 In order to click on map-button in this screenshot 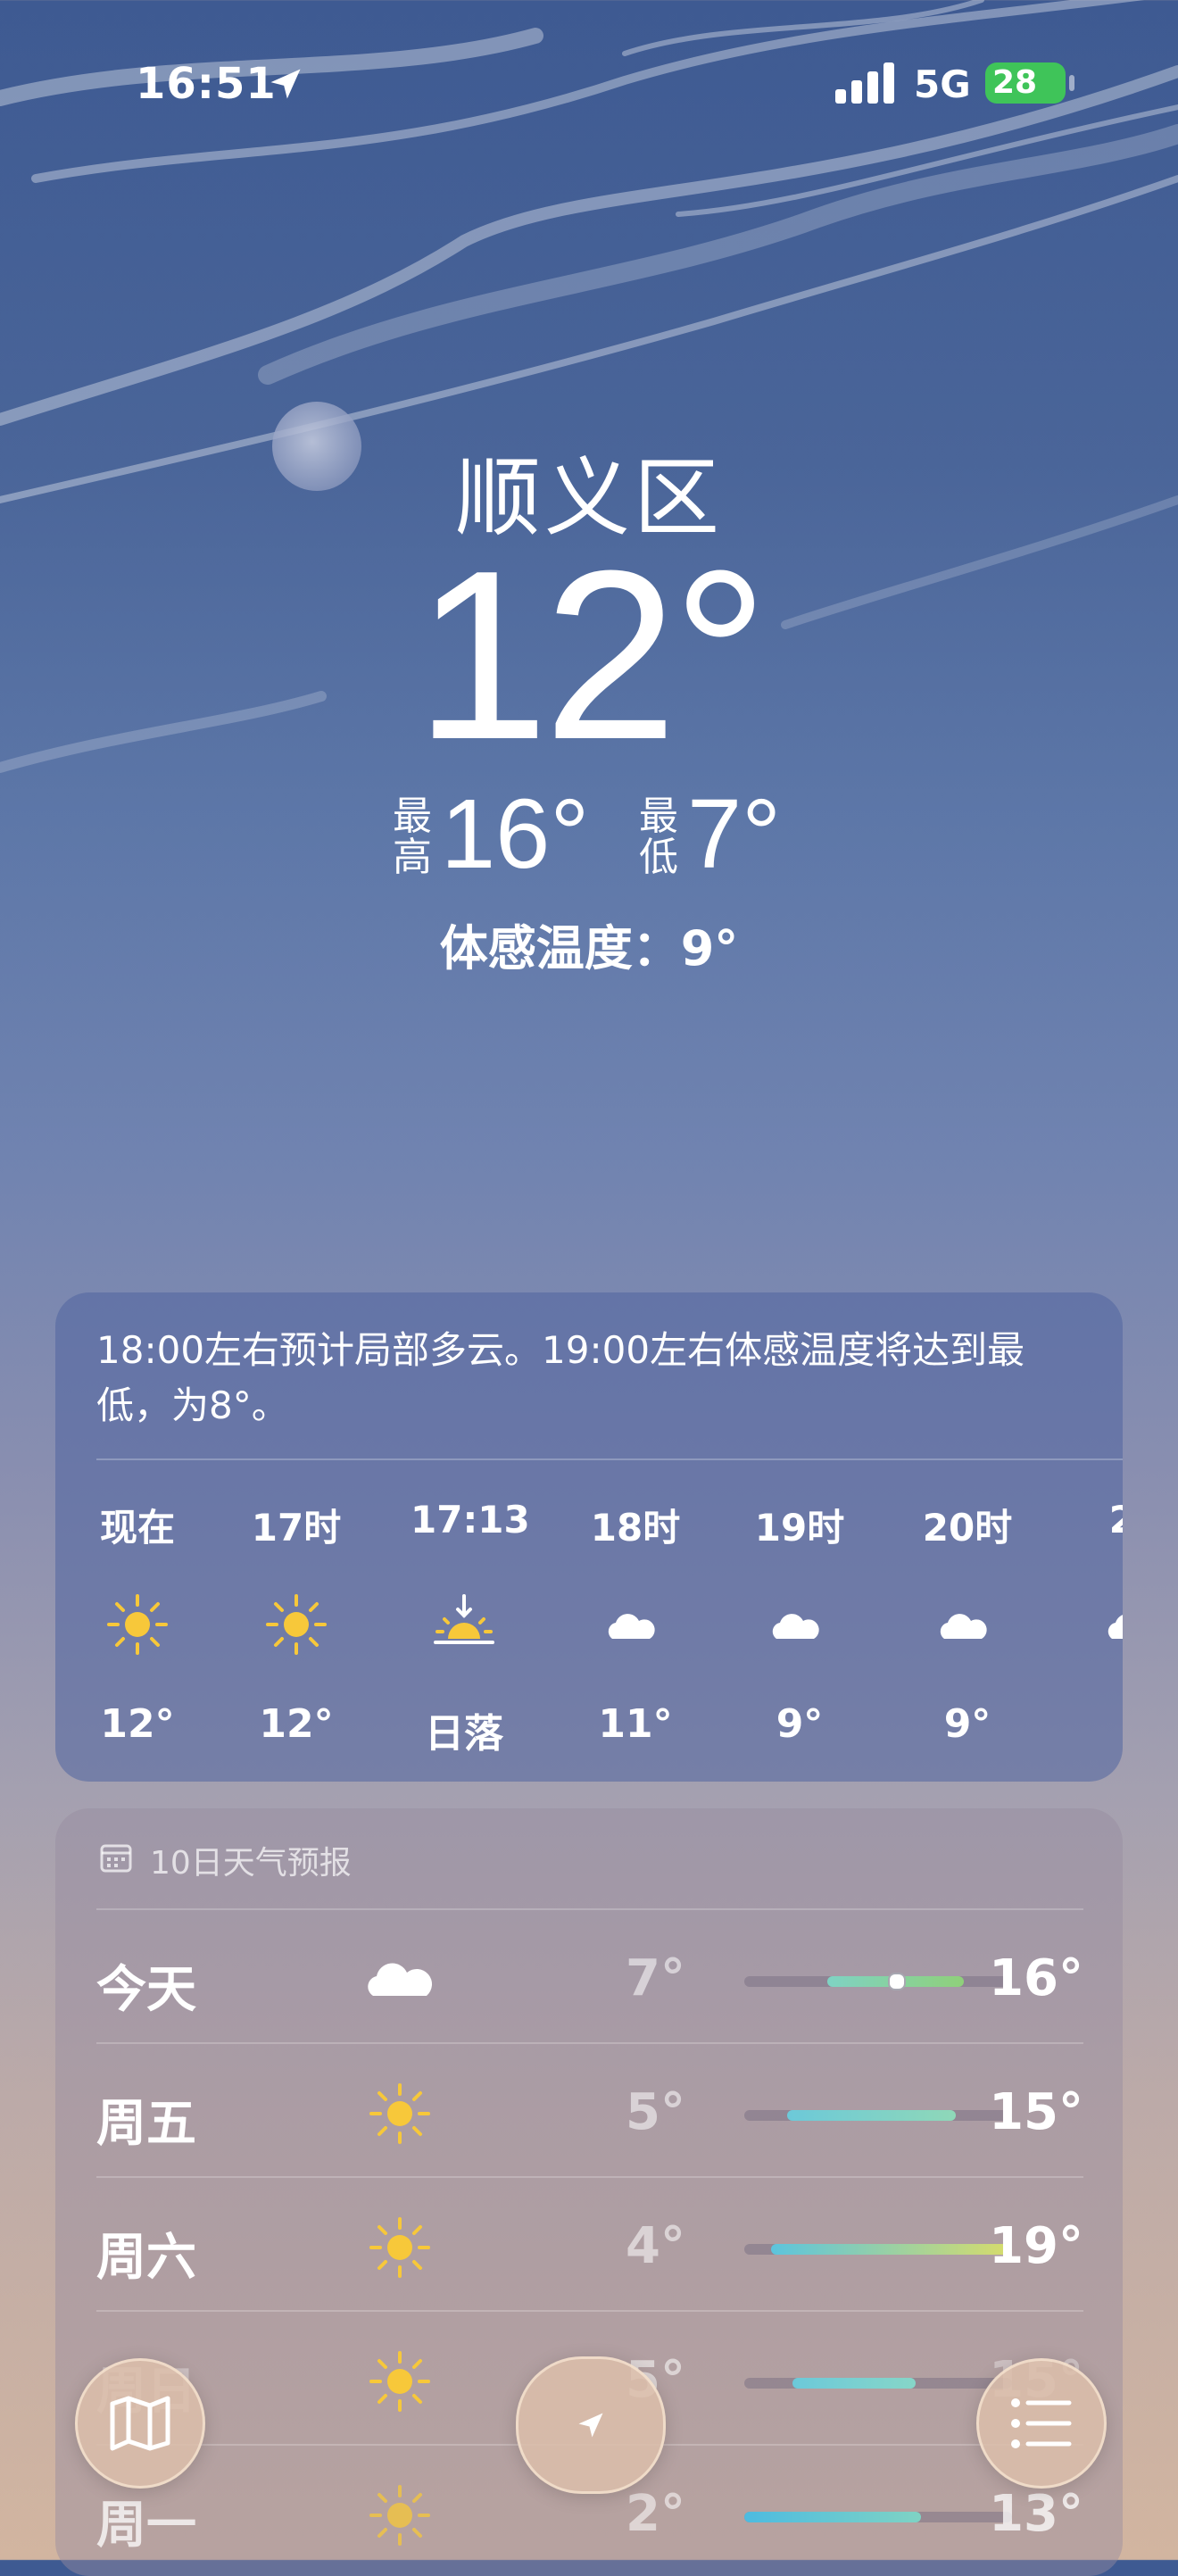, I will do `click(140, 2423)`.